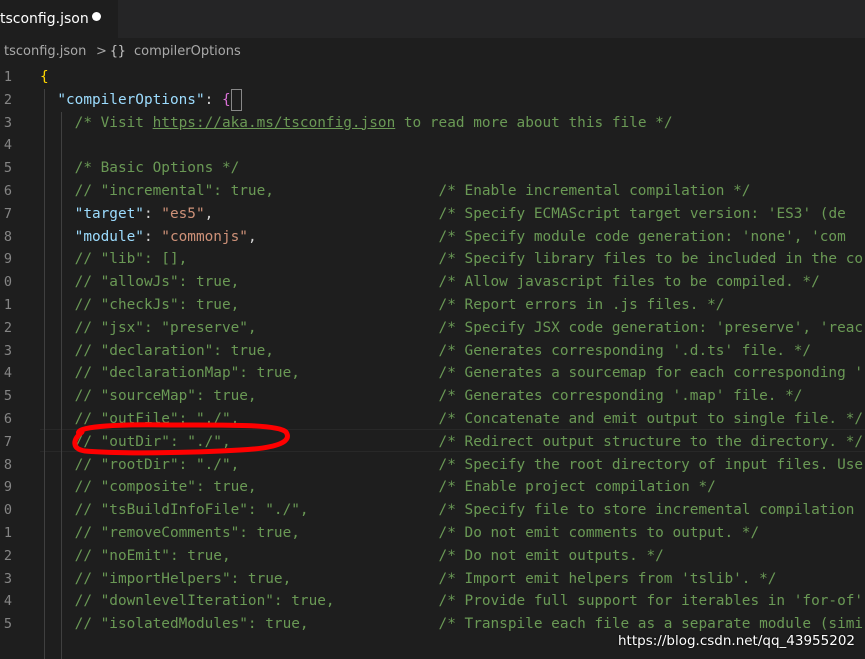 The height and width of the screenshot is (659, 865). Describe the element at coordinates (432, 19) in the screenshot. I see `tab-bar: tsconfig.json` at that location.